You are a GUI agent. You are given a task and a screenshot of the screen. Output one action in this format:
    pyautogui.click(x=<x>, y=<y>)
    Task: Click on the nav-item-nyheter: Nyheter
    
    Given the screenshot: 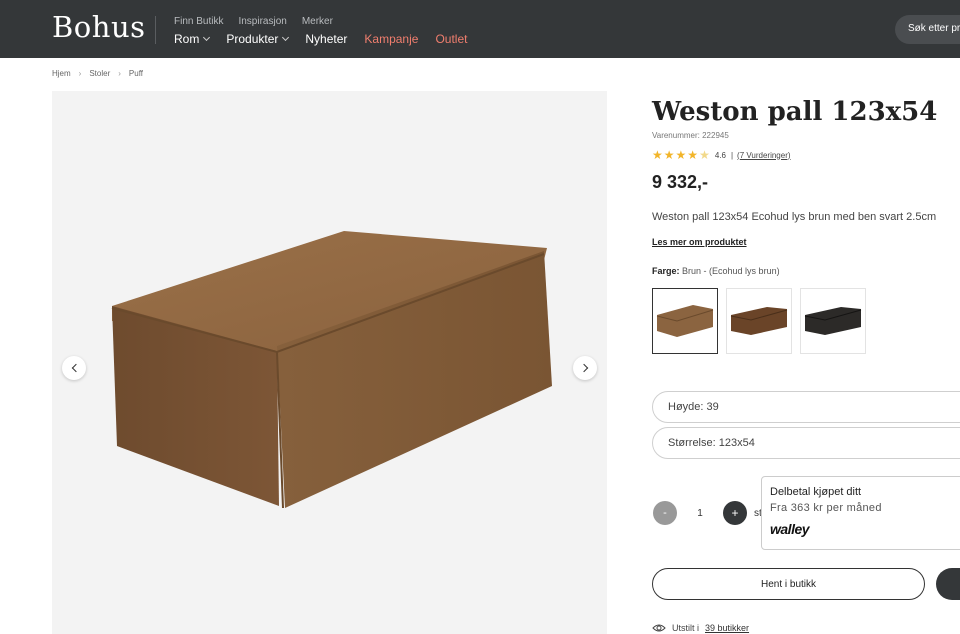 What is the action you would take?
    pyautogui.click(x=326, y=39)
    